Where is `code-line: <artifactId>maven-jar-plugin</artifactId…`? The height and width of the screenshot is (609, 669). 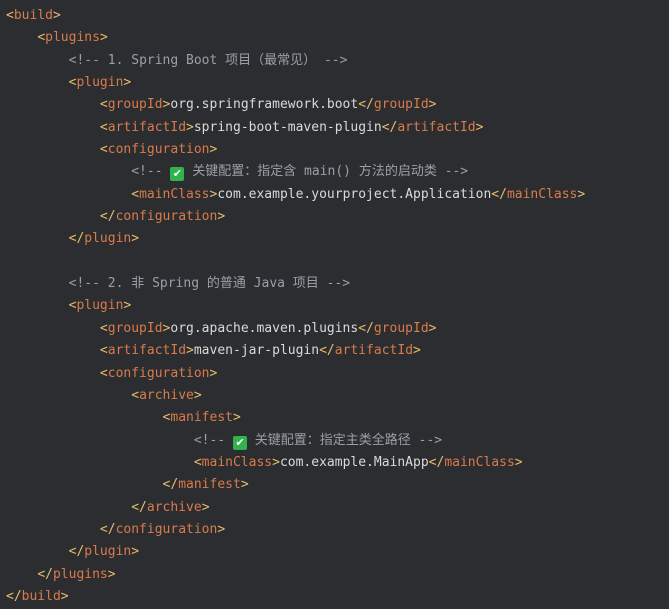
code-line: <artifactId>maven-jar-plugin</artifactId… is located at coordinates (295, 351).